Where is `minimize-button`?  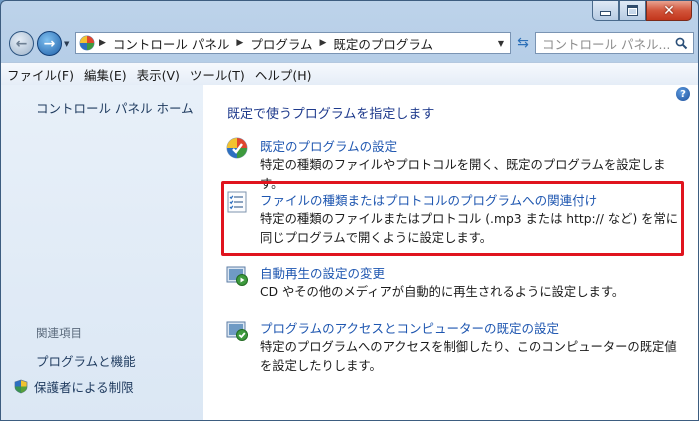 minimize-button is located at coordinates (605, 11).